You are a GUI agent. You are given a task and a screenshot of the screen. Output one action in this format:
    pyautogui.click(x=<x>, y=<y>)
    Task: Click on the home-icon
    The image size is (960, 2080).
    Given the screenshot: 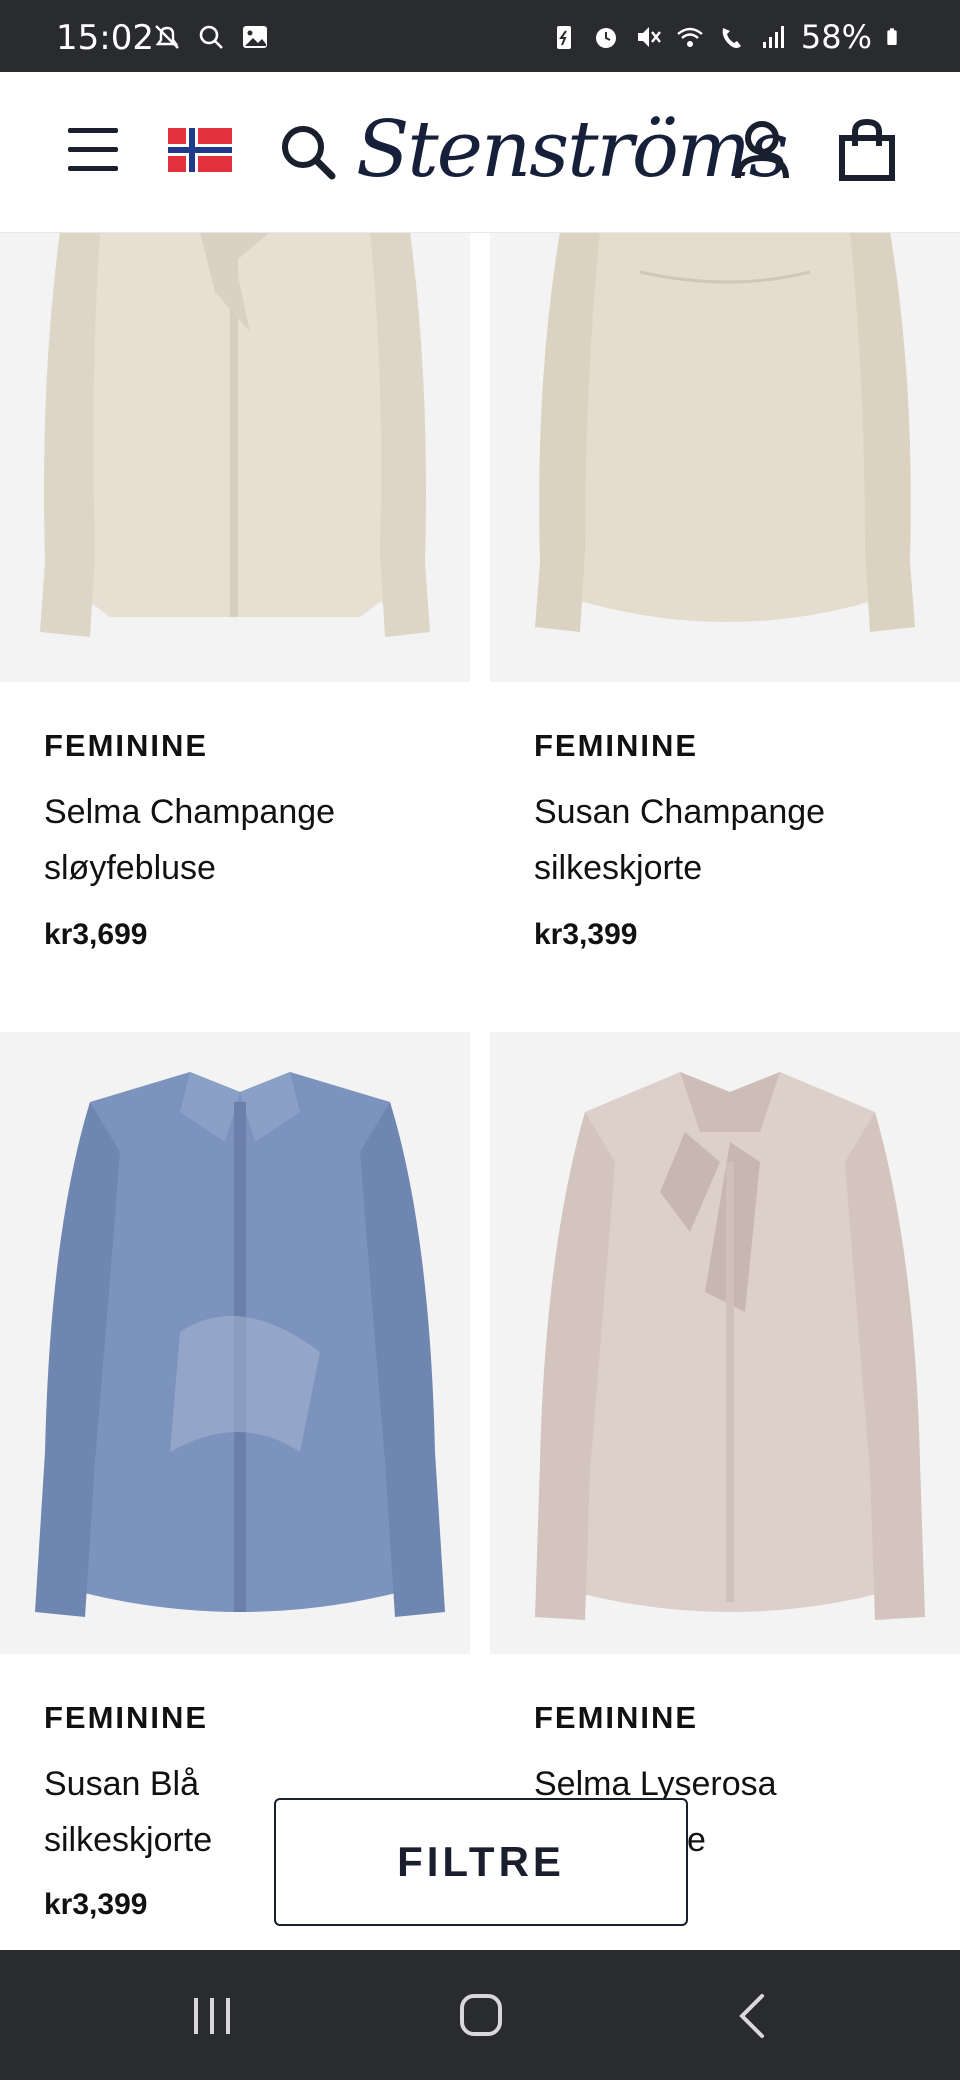 What is the action you would take?
    pyautogui.click(x=481, y=2015)
    